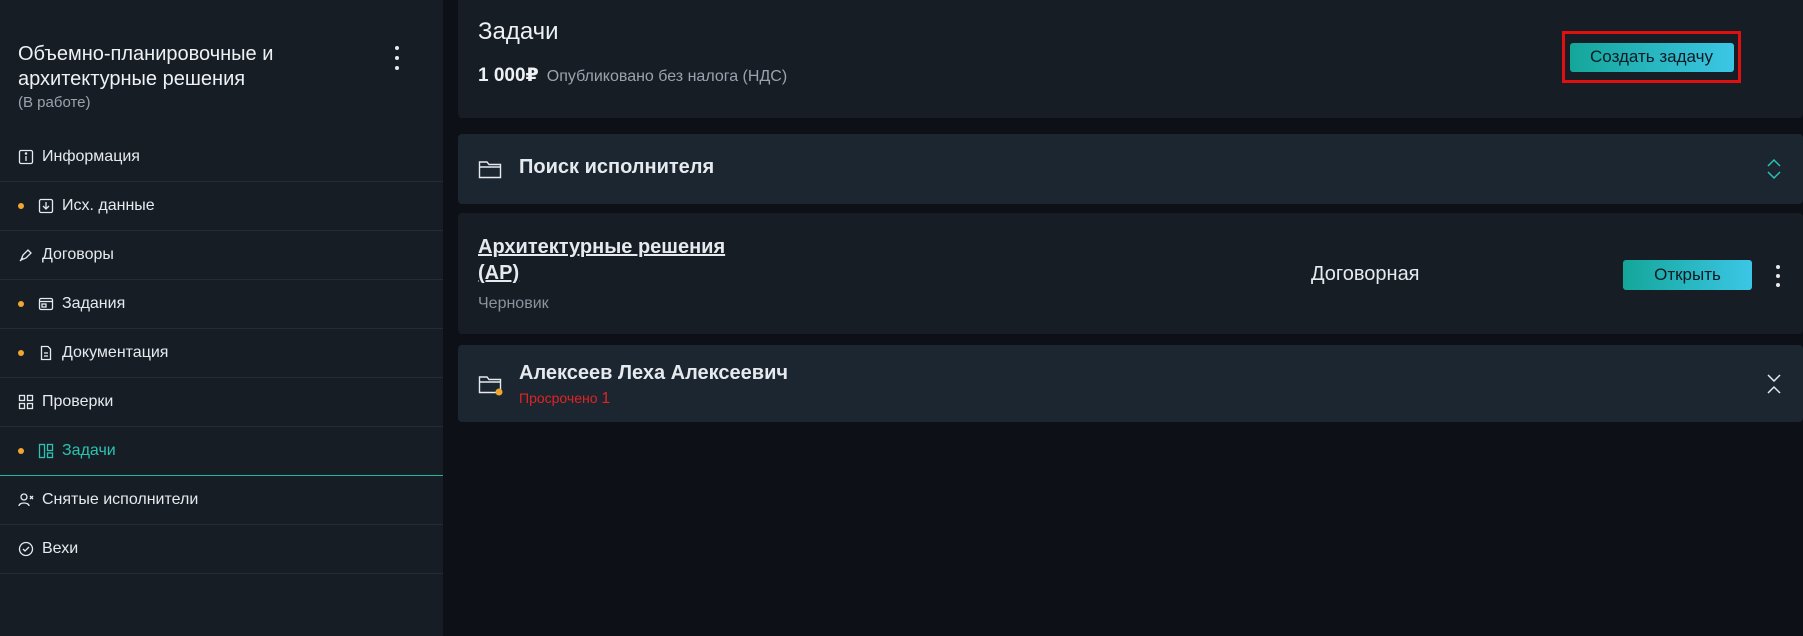 The image size is (1803, 636). Describe the element at coordinates (91, 156) in the screenshot. I see `sidebar-item-label: Информация` at that location.